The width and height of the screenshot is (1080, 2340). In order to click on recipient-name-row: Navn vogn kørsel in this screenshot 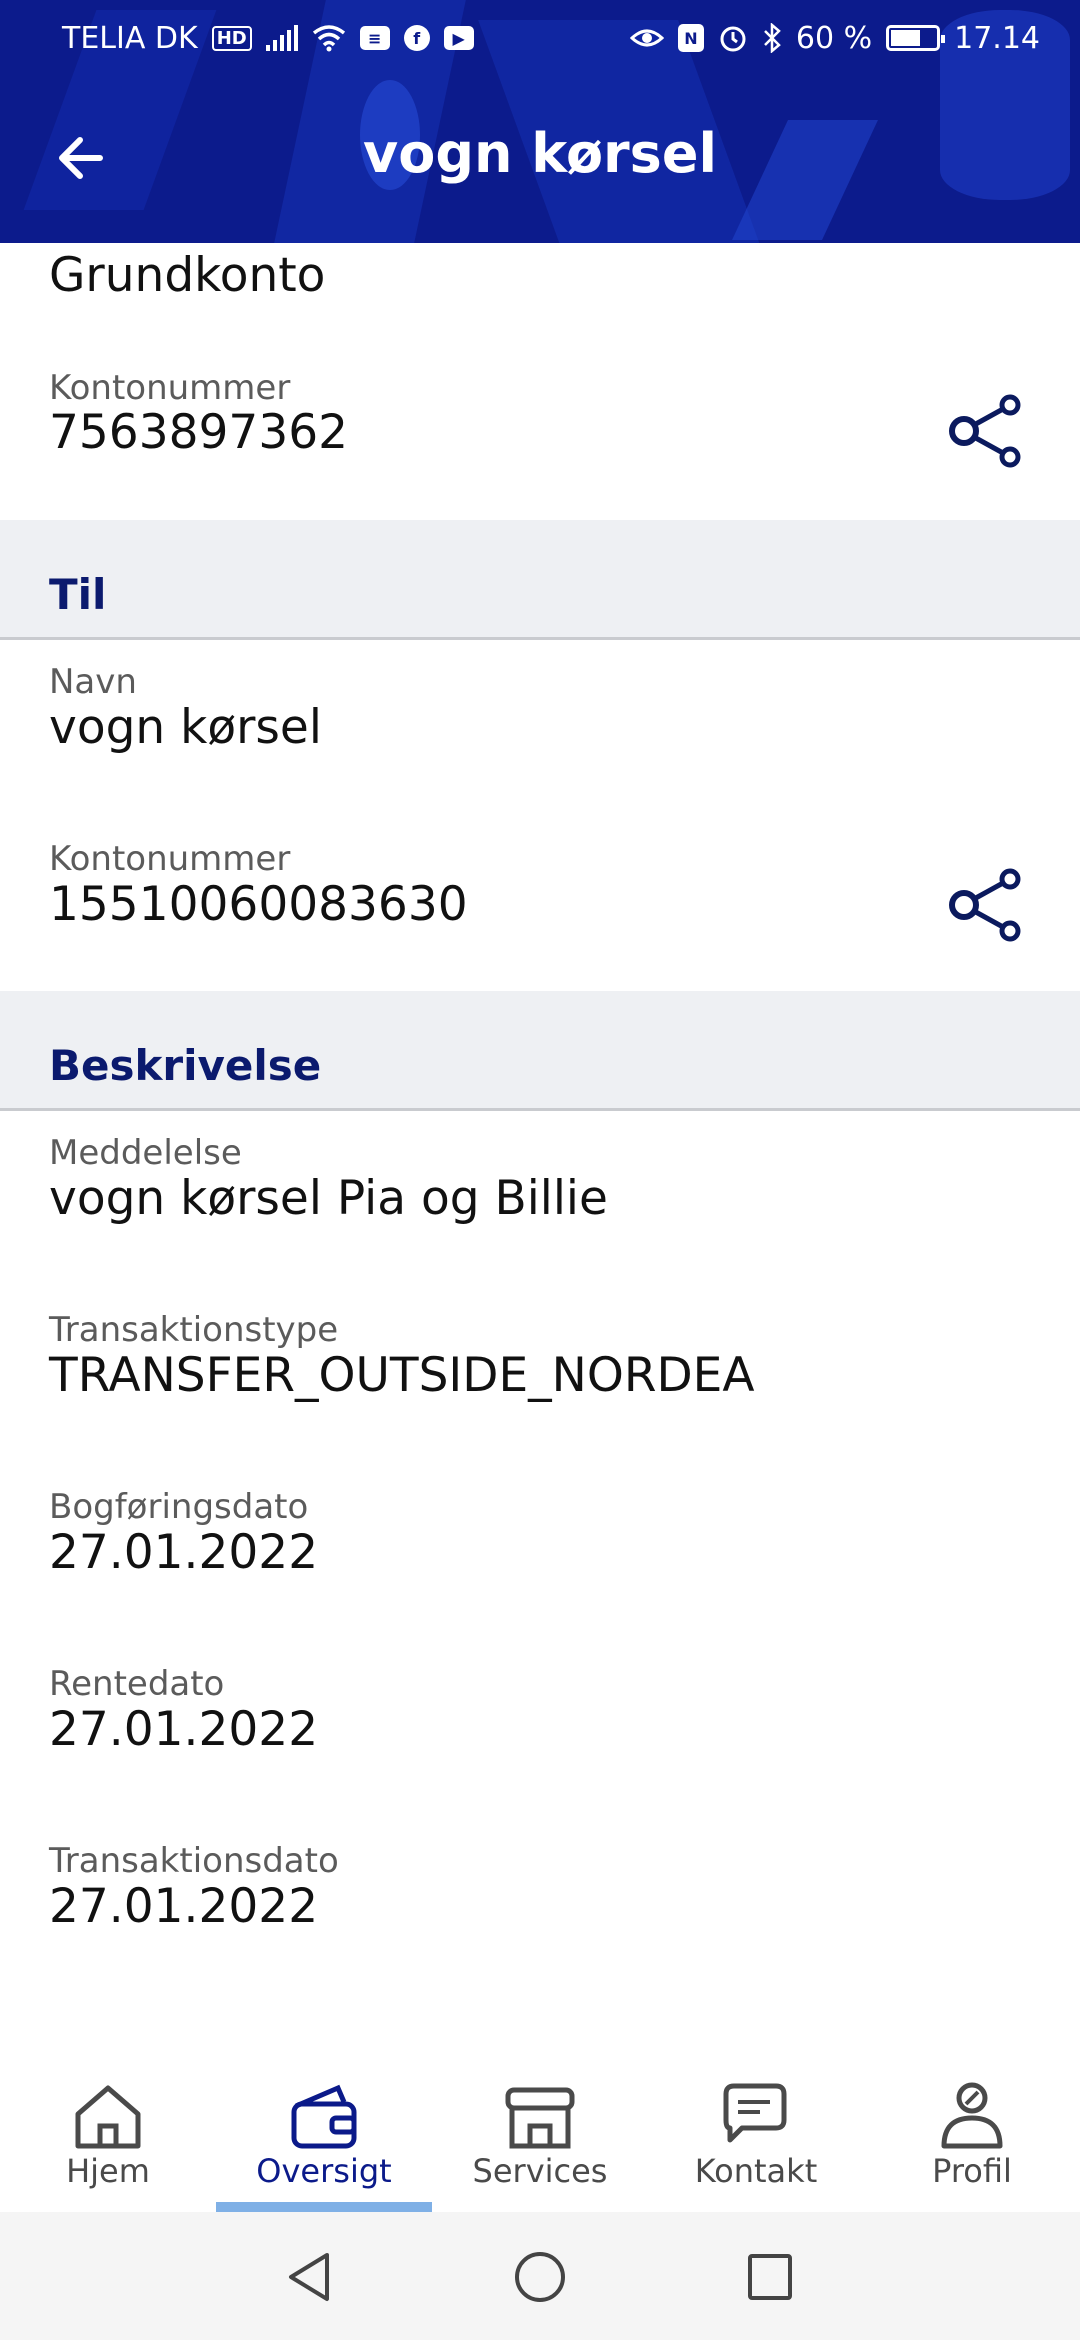, I will do `click(540, 728)`.